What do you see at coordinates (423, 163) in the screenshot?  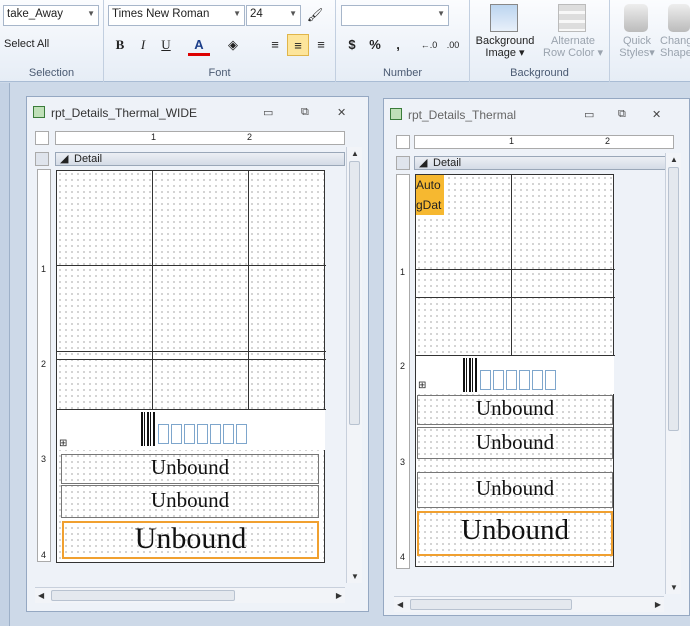 I see `section-arrow-icon: ◢` at bounding box center [423, 163].